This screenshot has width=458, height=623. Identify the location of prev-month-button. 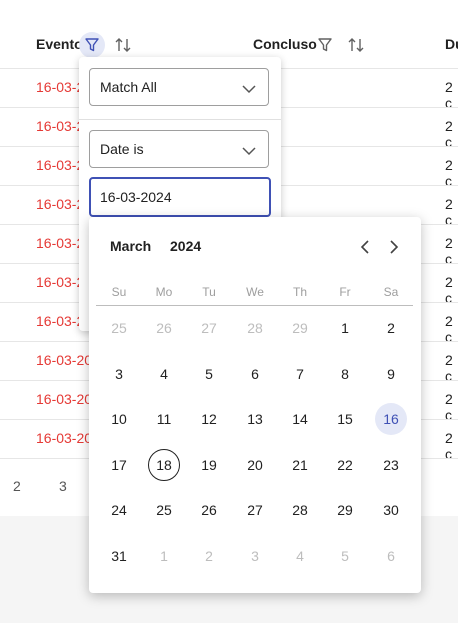
(365, 247).